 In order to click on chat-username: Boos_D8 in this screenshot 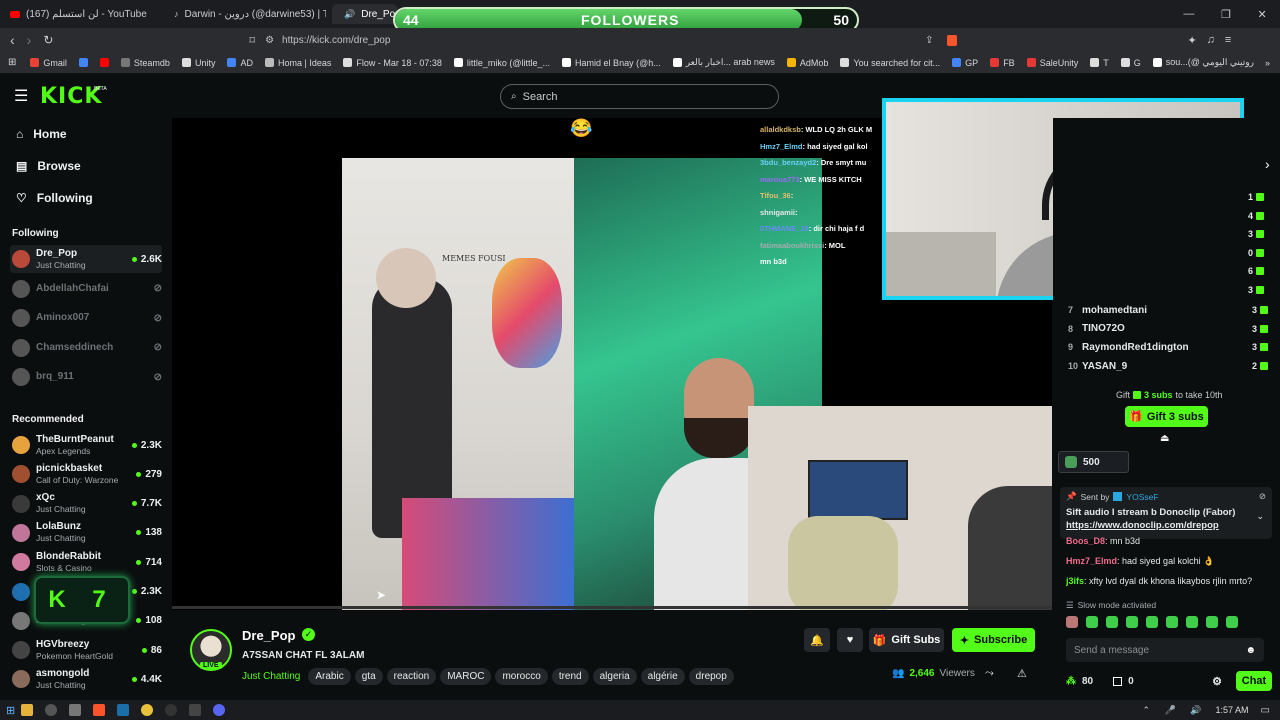, I will do `click(1085, 541)`.